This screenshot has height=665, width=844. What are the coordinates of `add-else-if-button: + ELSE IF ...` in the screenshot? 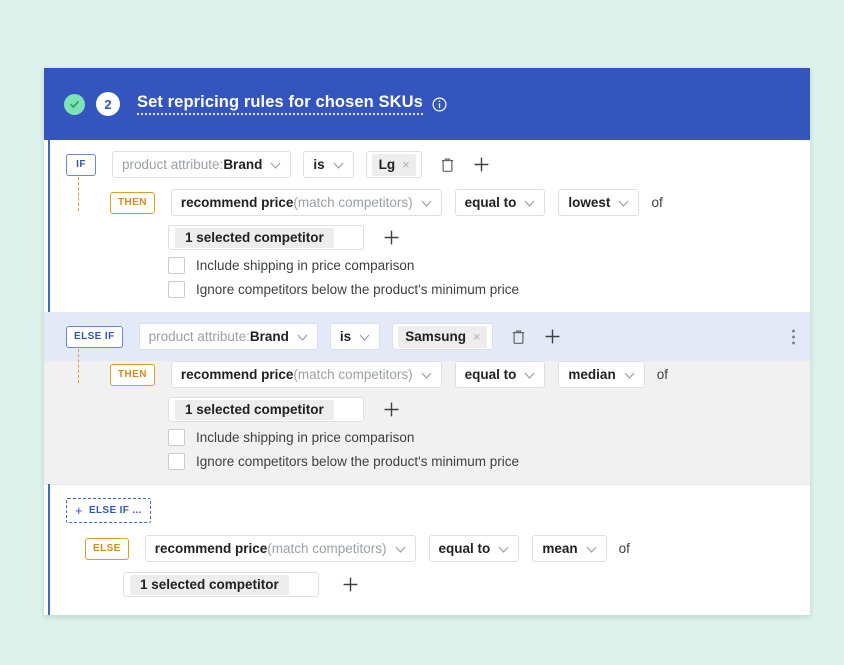 It's located at (108, 510).